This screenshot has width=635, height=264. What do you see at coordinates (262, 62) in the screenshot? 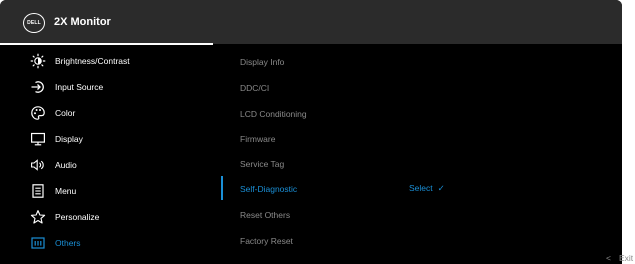
I see `submenu-item-display-info: Display Info` at bounding box center [262, 62].